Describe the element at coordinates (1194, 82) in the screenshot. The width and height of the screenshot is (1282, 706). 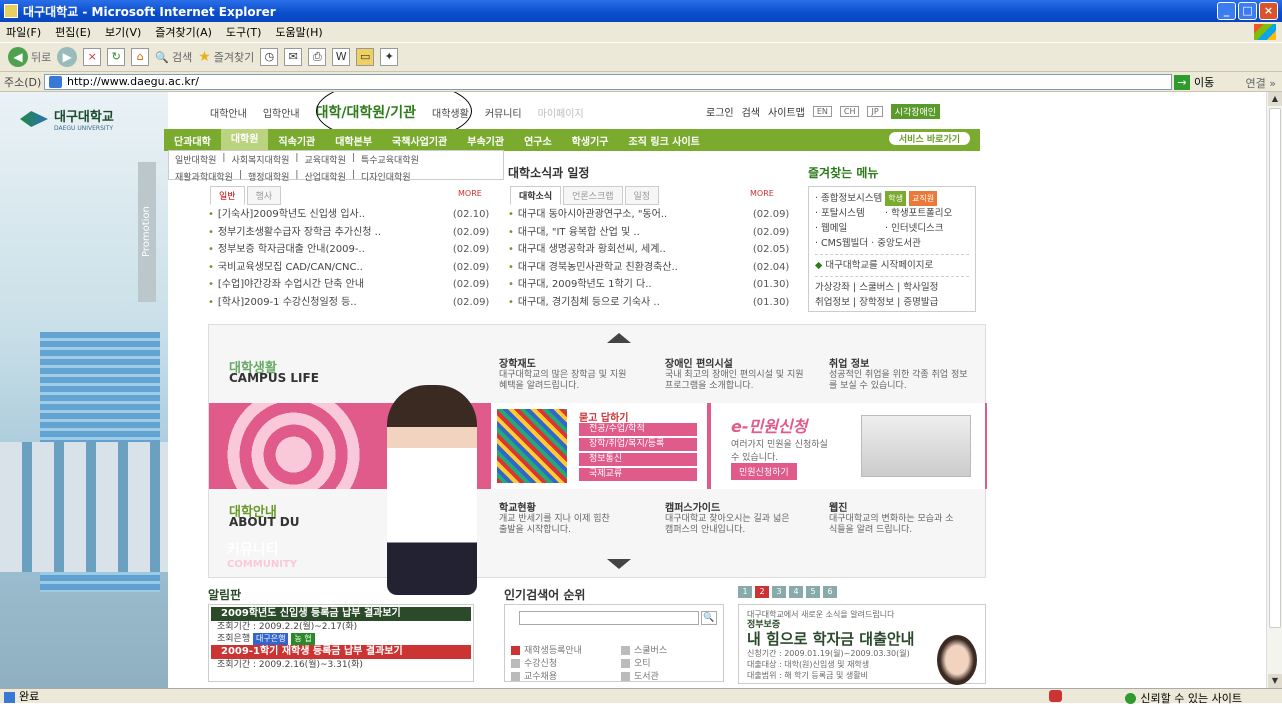
I see `go-button: → 이동` at that location.